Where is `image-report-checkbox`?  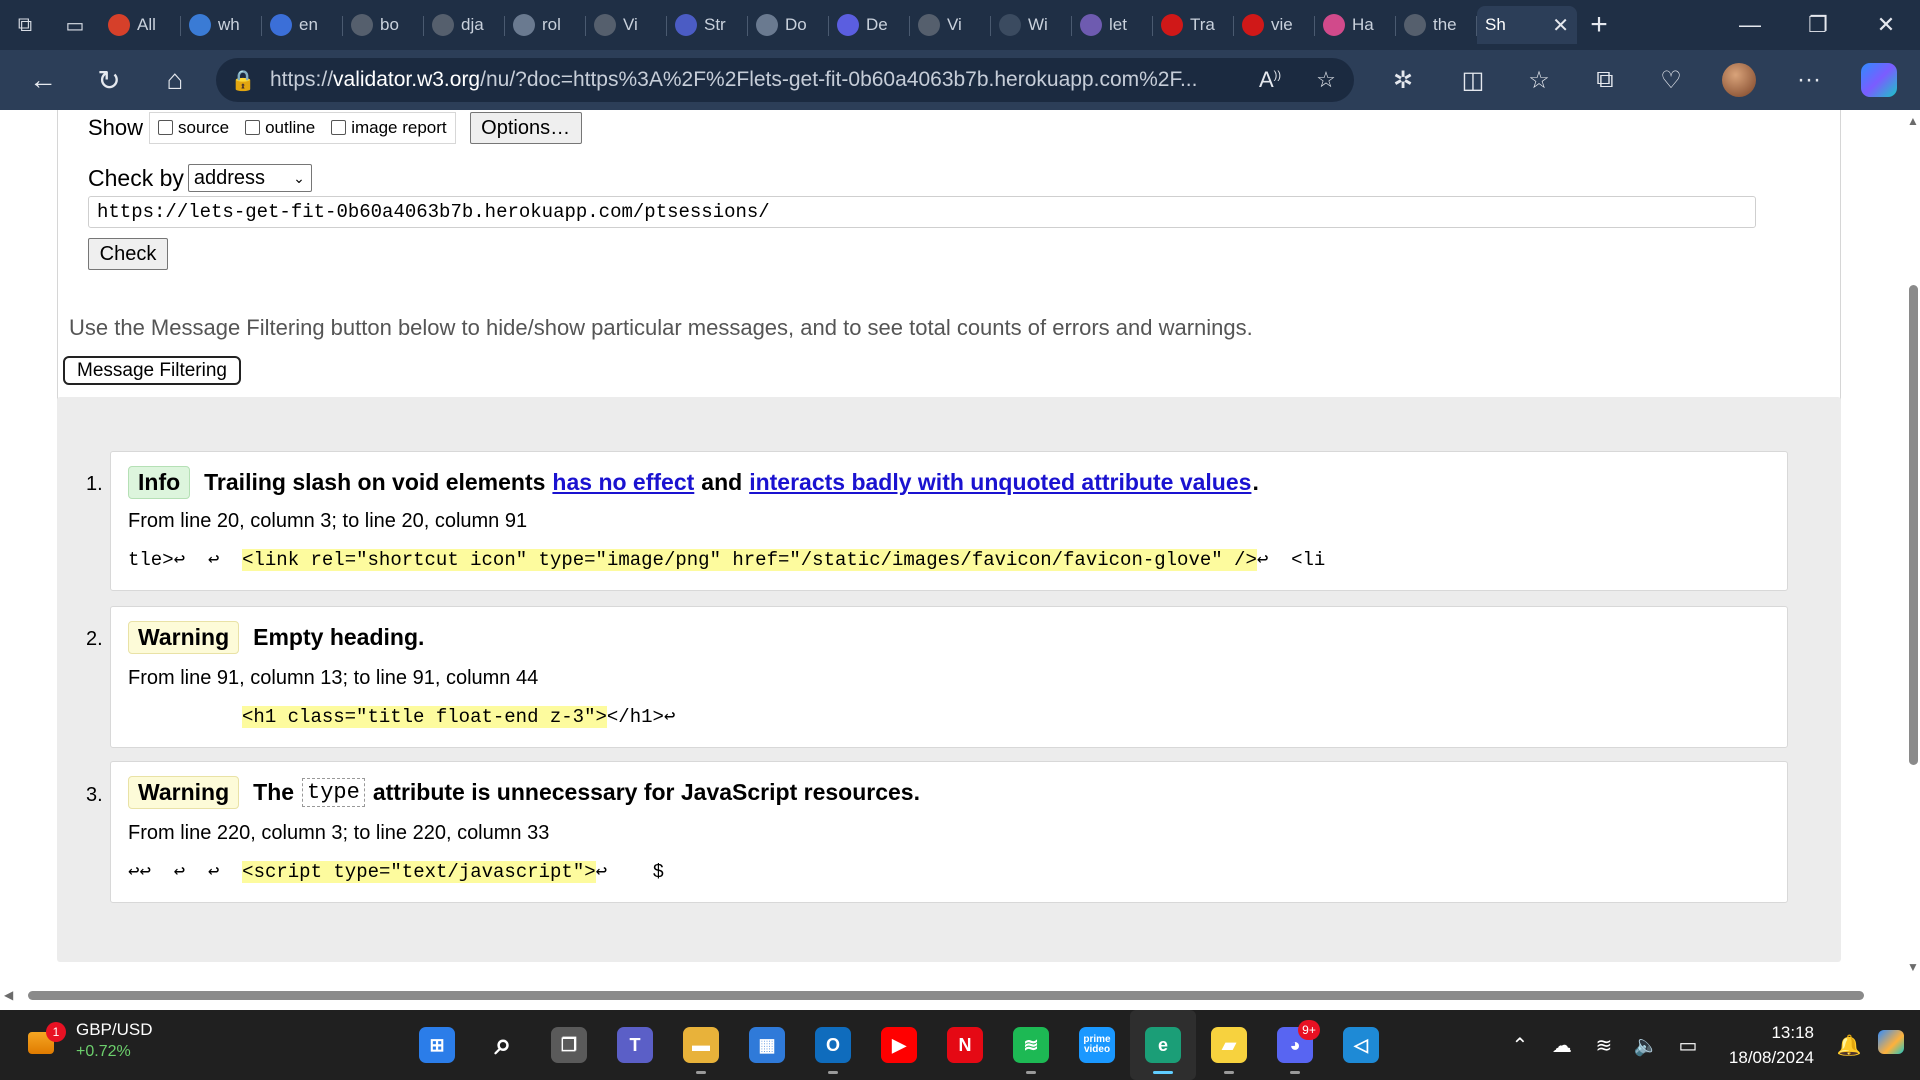 image-report-checkbox is located at coordinates (339, 127).